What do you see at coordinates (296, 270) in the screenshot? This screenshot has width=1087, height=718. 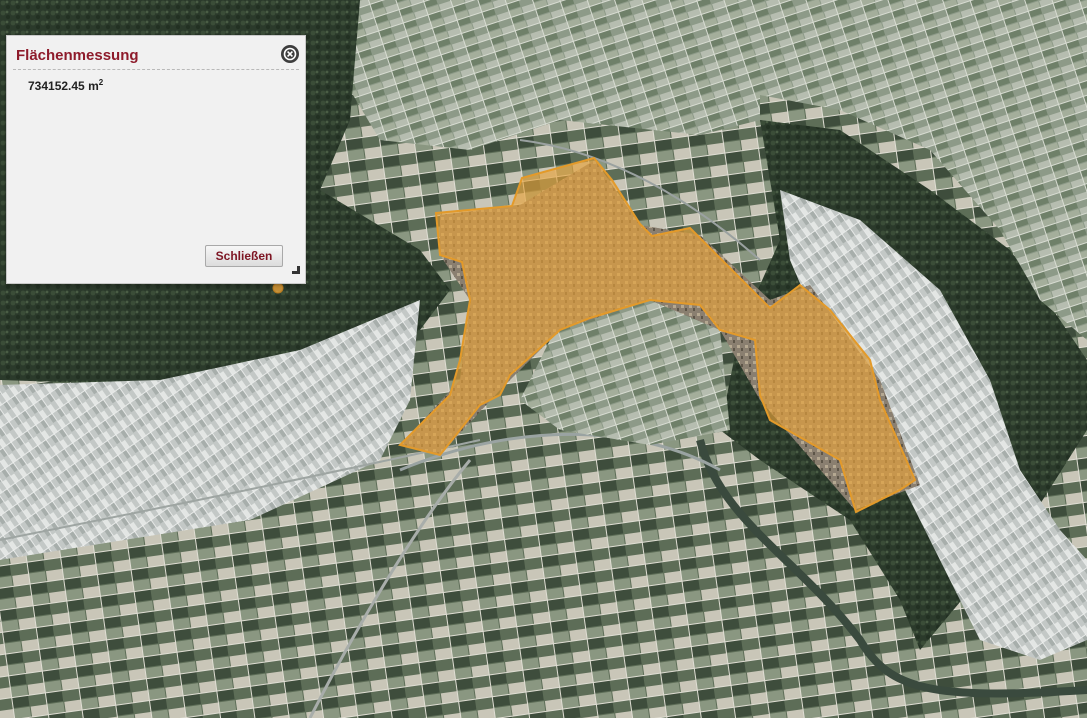 I see `resize-handle` at bounding box center [296, 270].